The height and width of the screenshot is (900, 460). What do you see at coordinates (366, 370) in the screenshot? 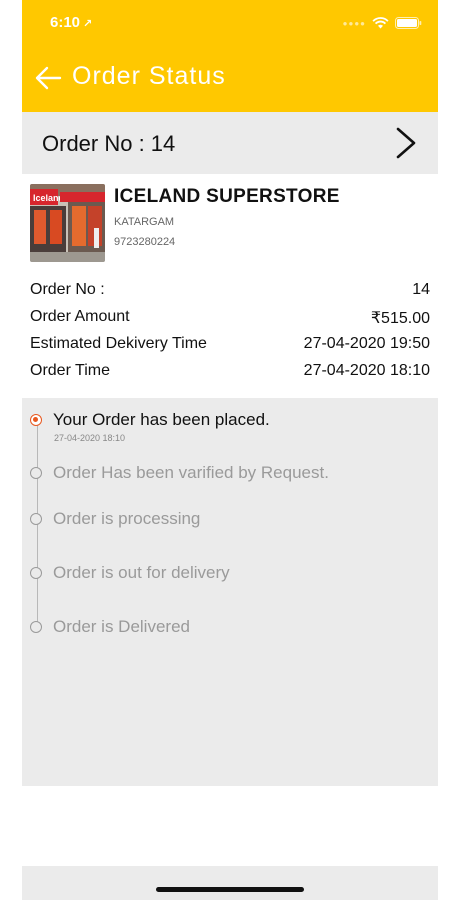
I see `detail-value: 27-04-2020 18:10` at bounding box center [366, 370].